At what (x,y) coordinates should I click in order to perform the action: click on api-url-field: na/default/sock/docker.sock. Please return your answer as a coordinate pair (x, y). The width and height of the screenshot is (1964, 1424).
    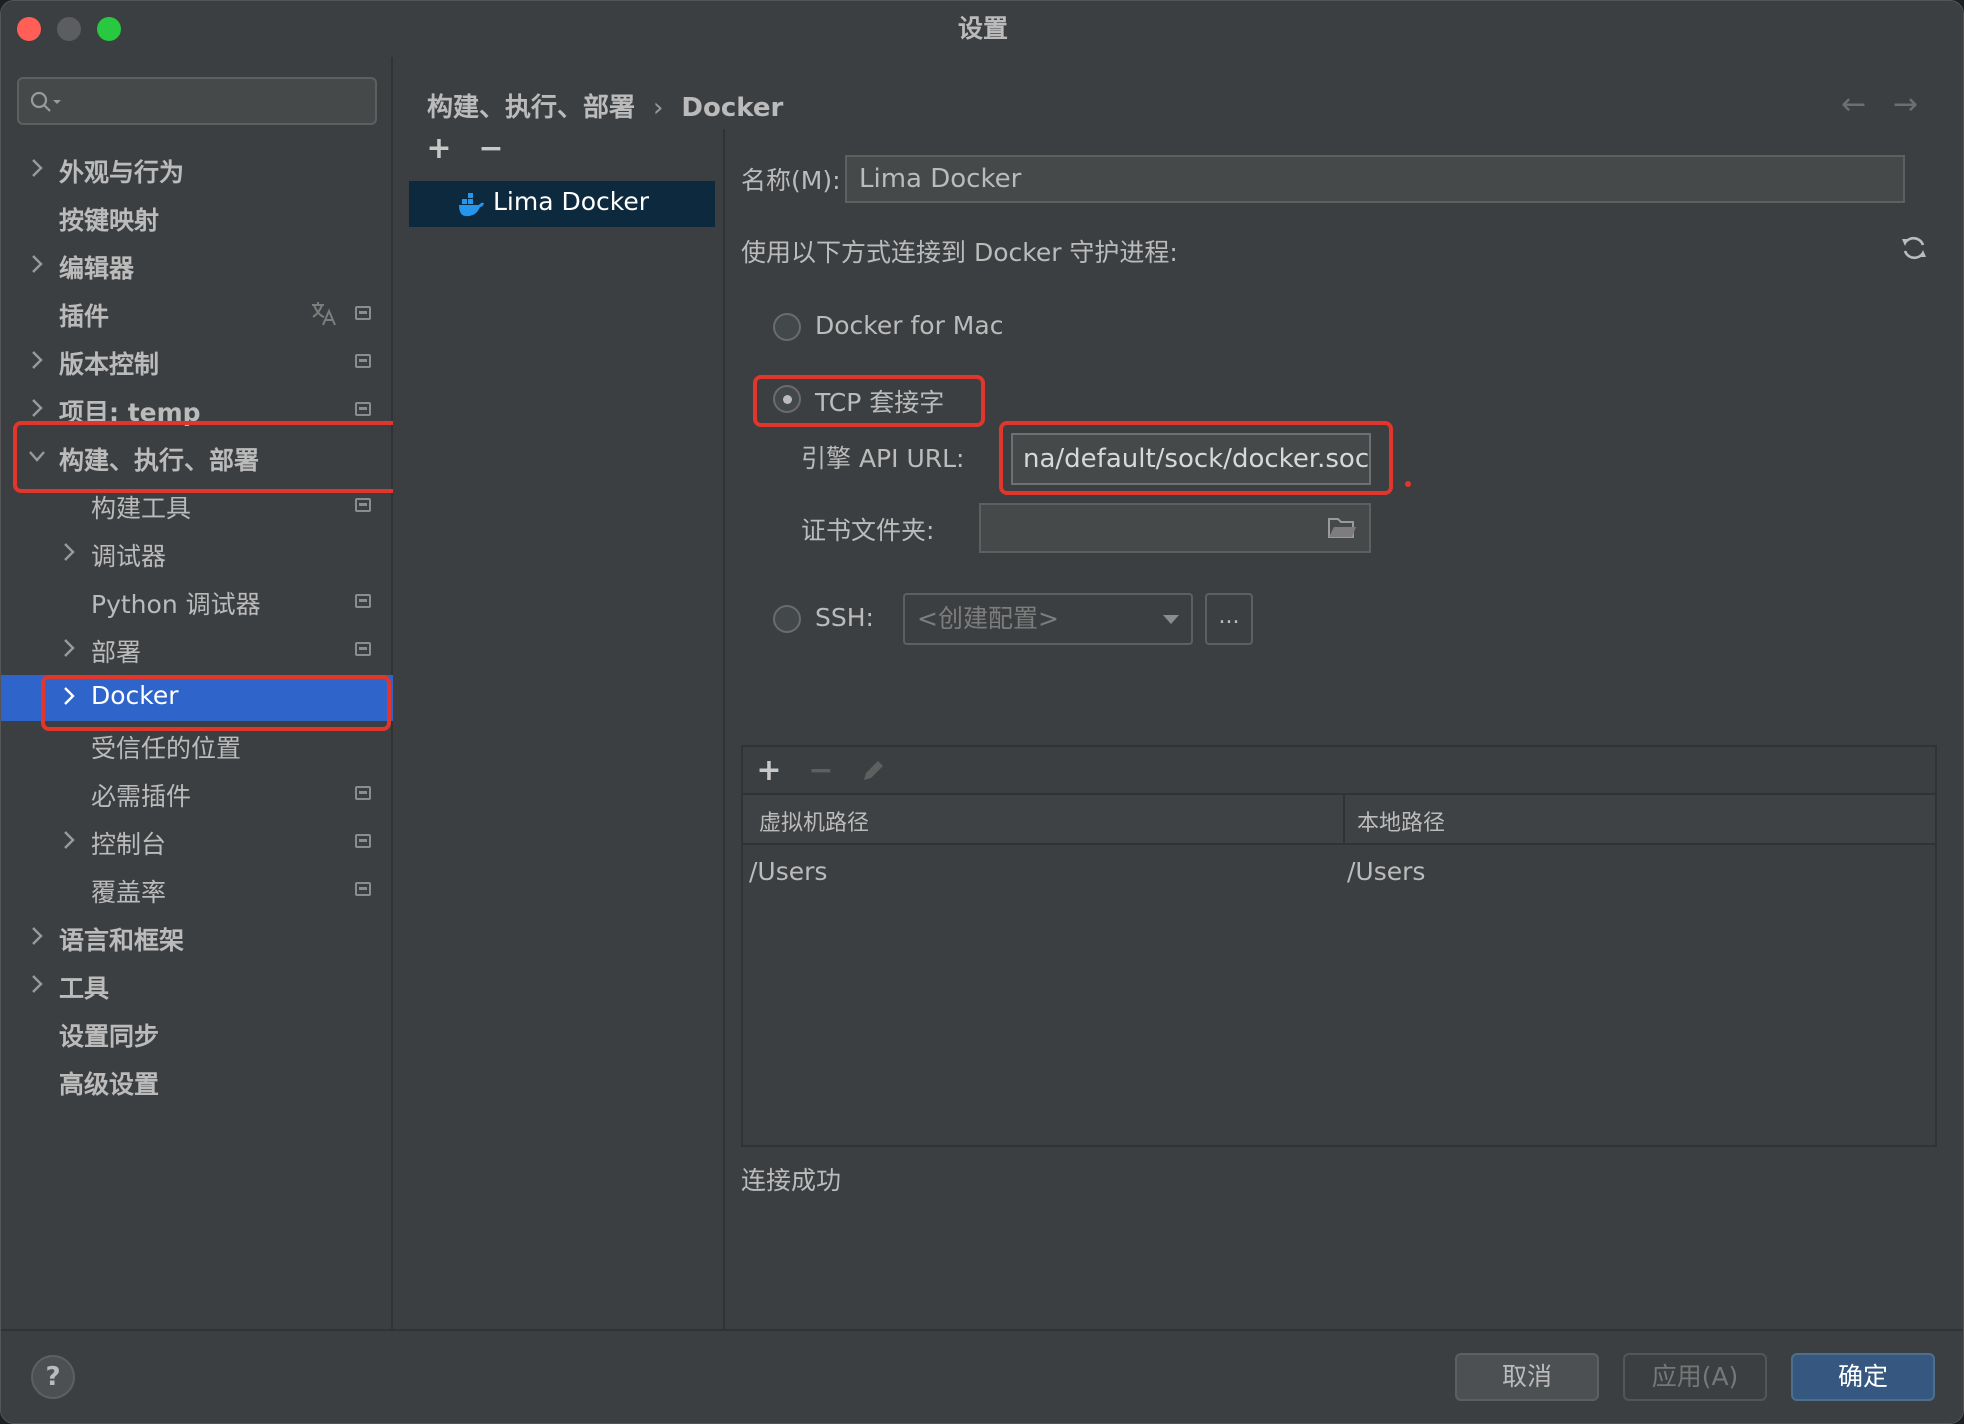
    Looking at the image, I should click on (1191, 459).